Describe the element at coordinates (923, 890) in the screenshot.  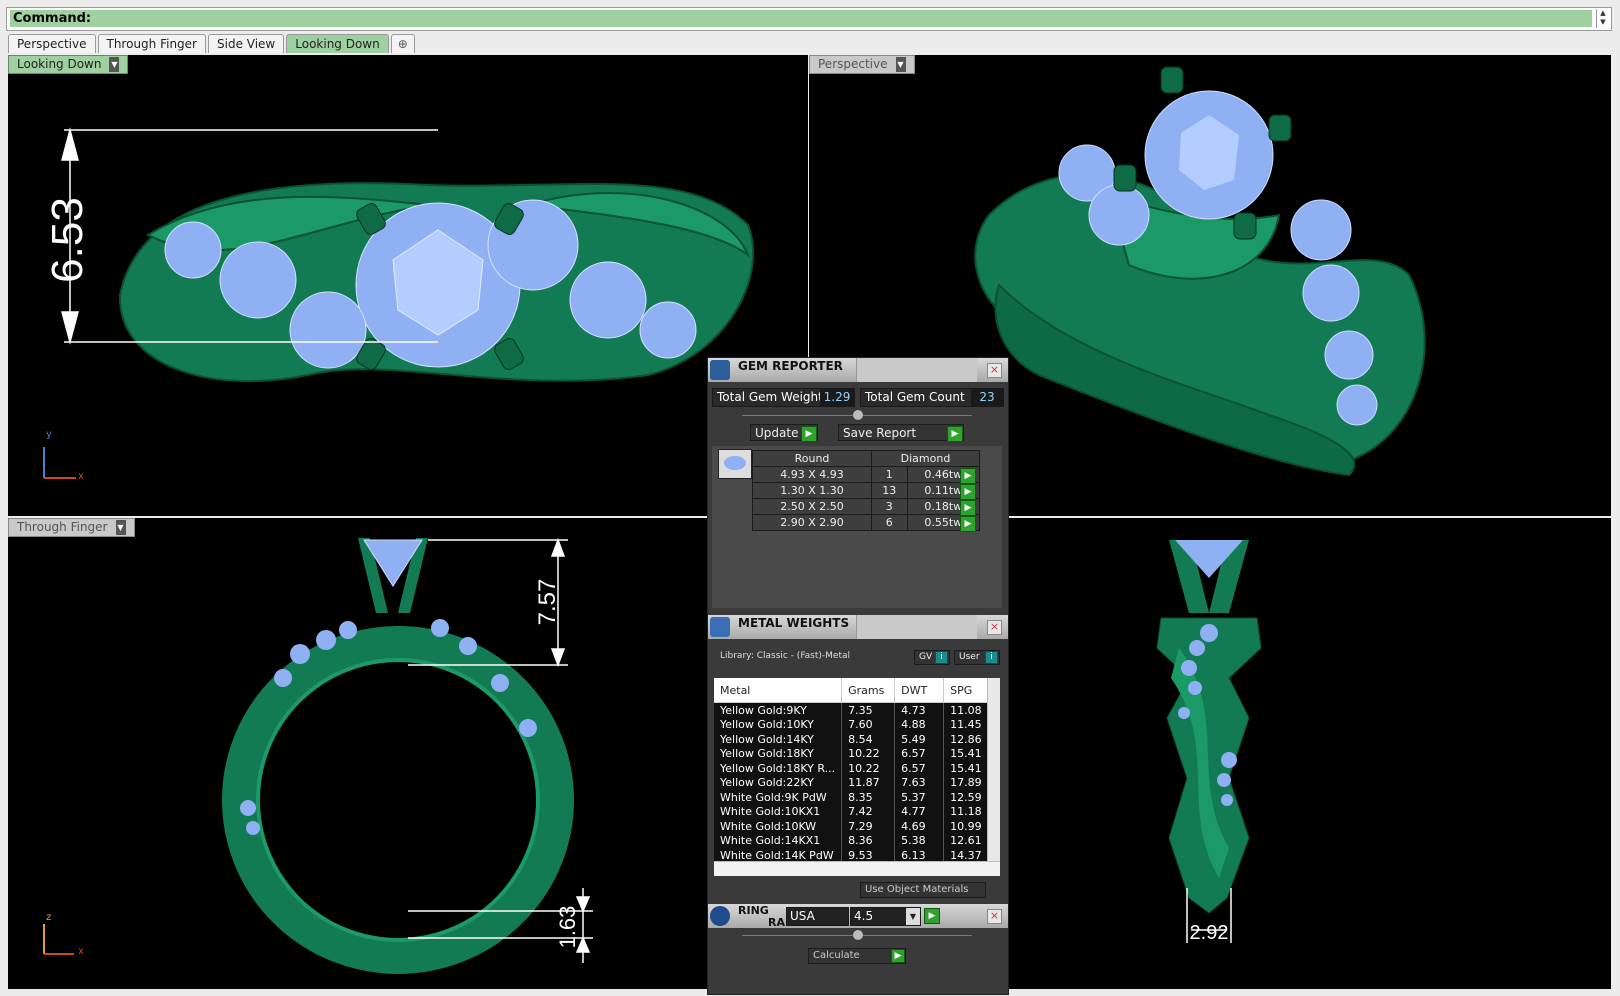
I see `use-object-materials-button: Use Object Materials` at that location.